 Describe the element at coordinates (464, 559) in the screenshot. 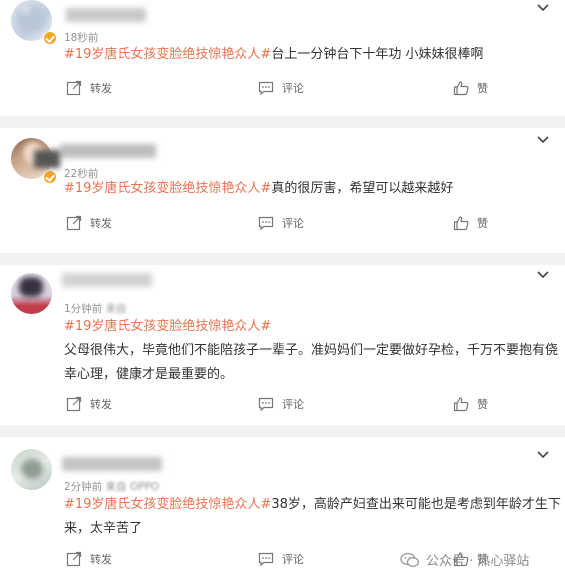

I see `watermark: 公众号 · 热心驿站` at that location.